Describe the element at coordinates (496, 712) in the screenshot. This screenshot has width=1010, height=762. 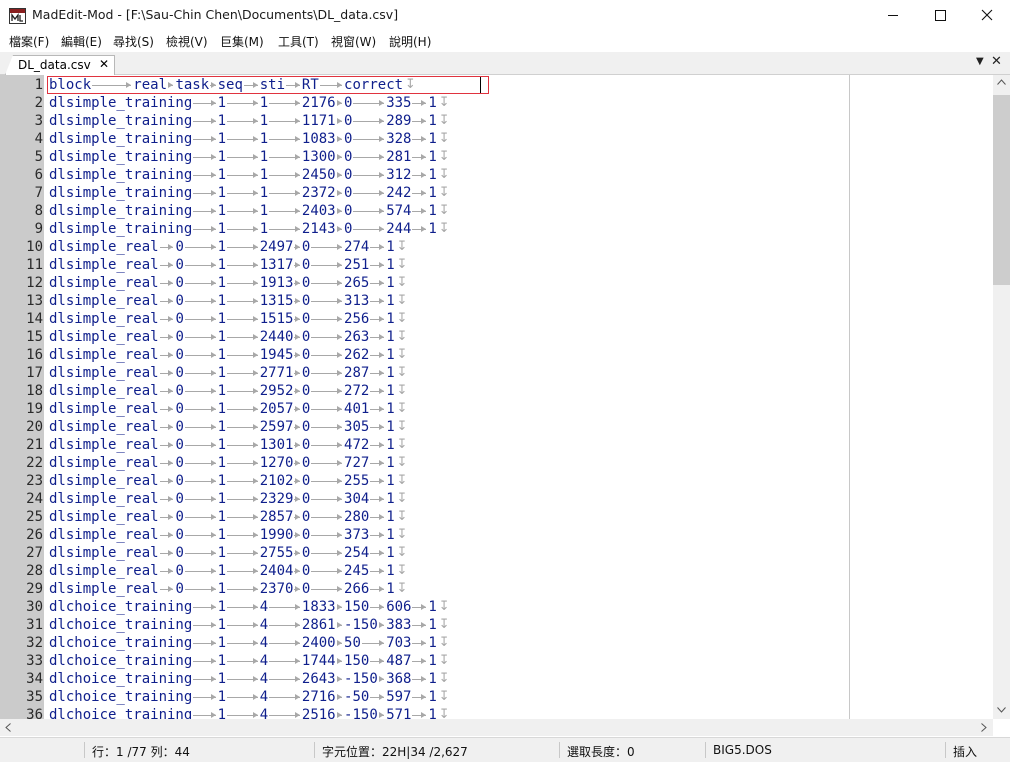
I see `editor-line: 36 dlchoice_training 1 4 2516 -150 571 1 ↧` at that location.